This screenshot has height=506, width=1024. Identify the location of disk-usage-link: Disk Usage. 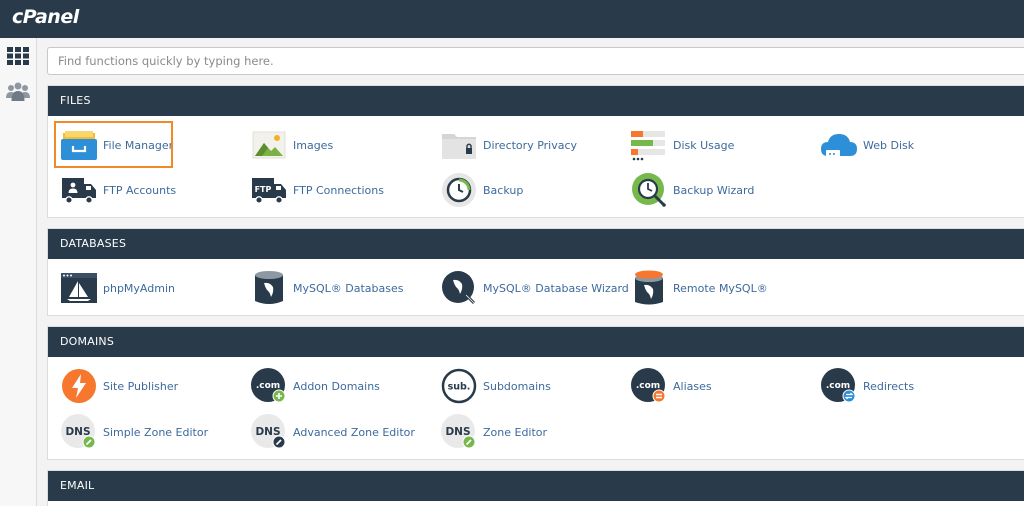
(682, 145).